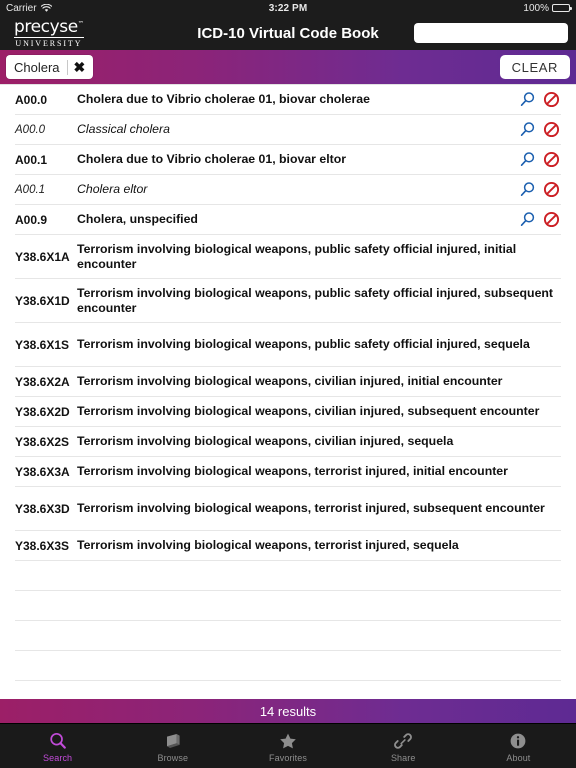 The image size is (576, 768). I want to click on row-description: Classical cholera, so click(123, 129).